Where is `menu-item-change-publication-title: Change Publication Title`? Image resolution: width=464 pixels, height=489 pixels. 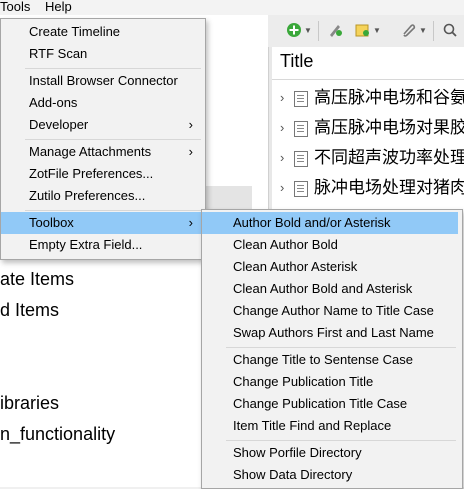
menu-item-change-publication-title: Change Publication Title is located at coordinates (330, 382).